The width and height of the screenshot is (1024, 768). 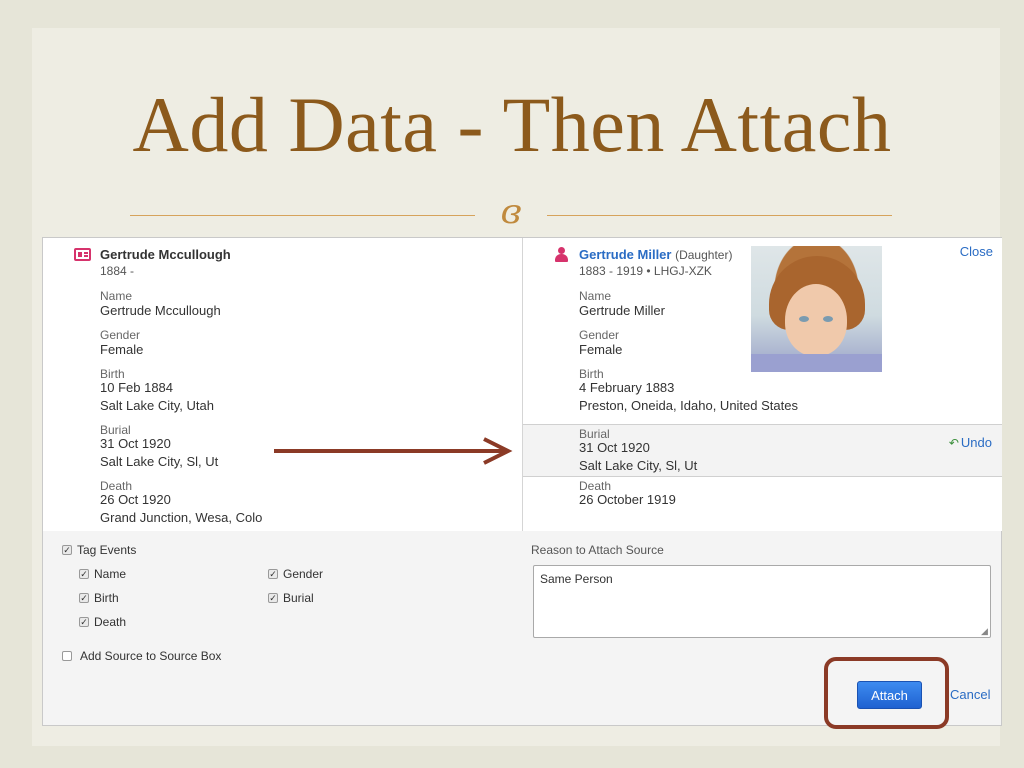 What do you see at coordinates (298, 598) in the screenshot?
I see `tag-burial-label: Burial` at bounding box center [298, 598].